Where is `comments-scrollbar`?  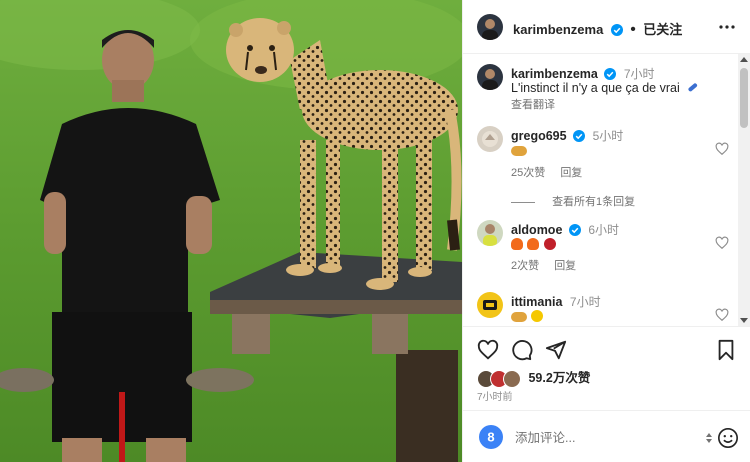
comments-scrollbar is located at coordinates (744, 190).